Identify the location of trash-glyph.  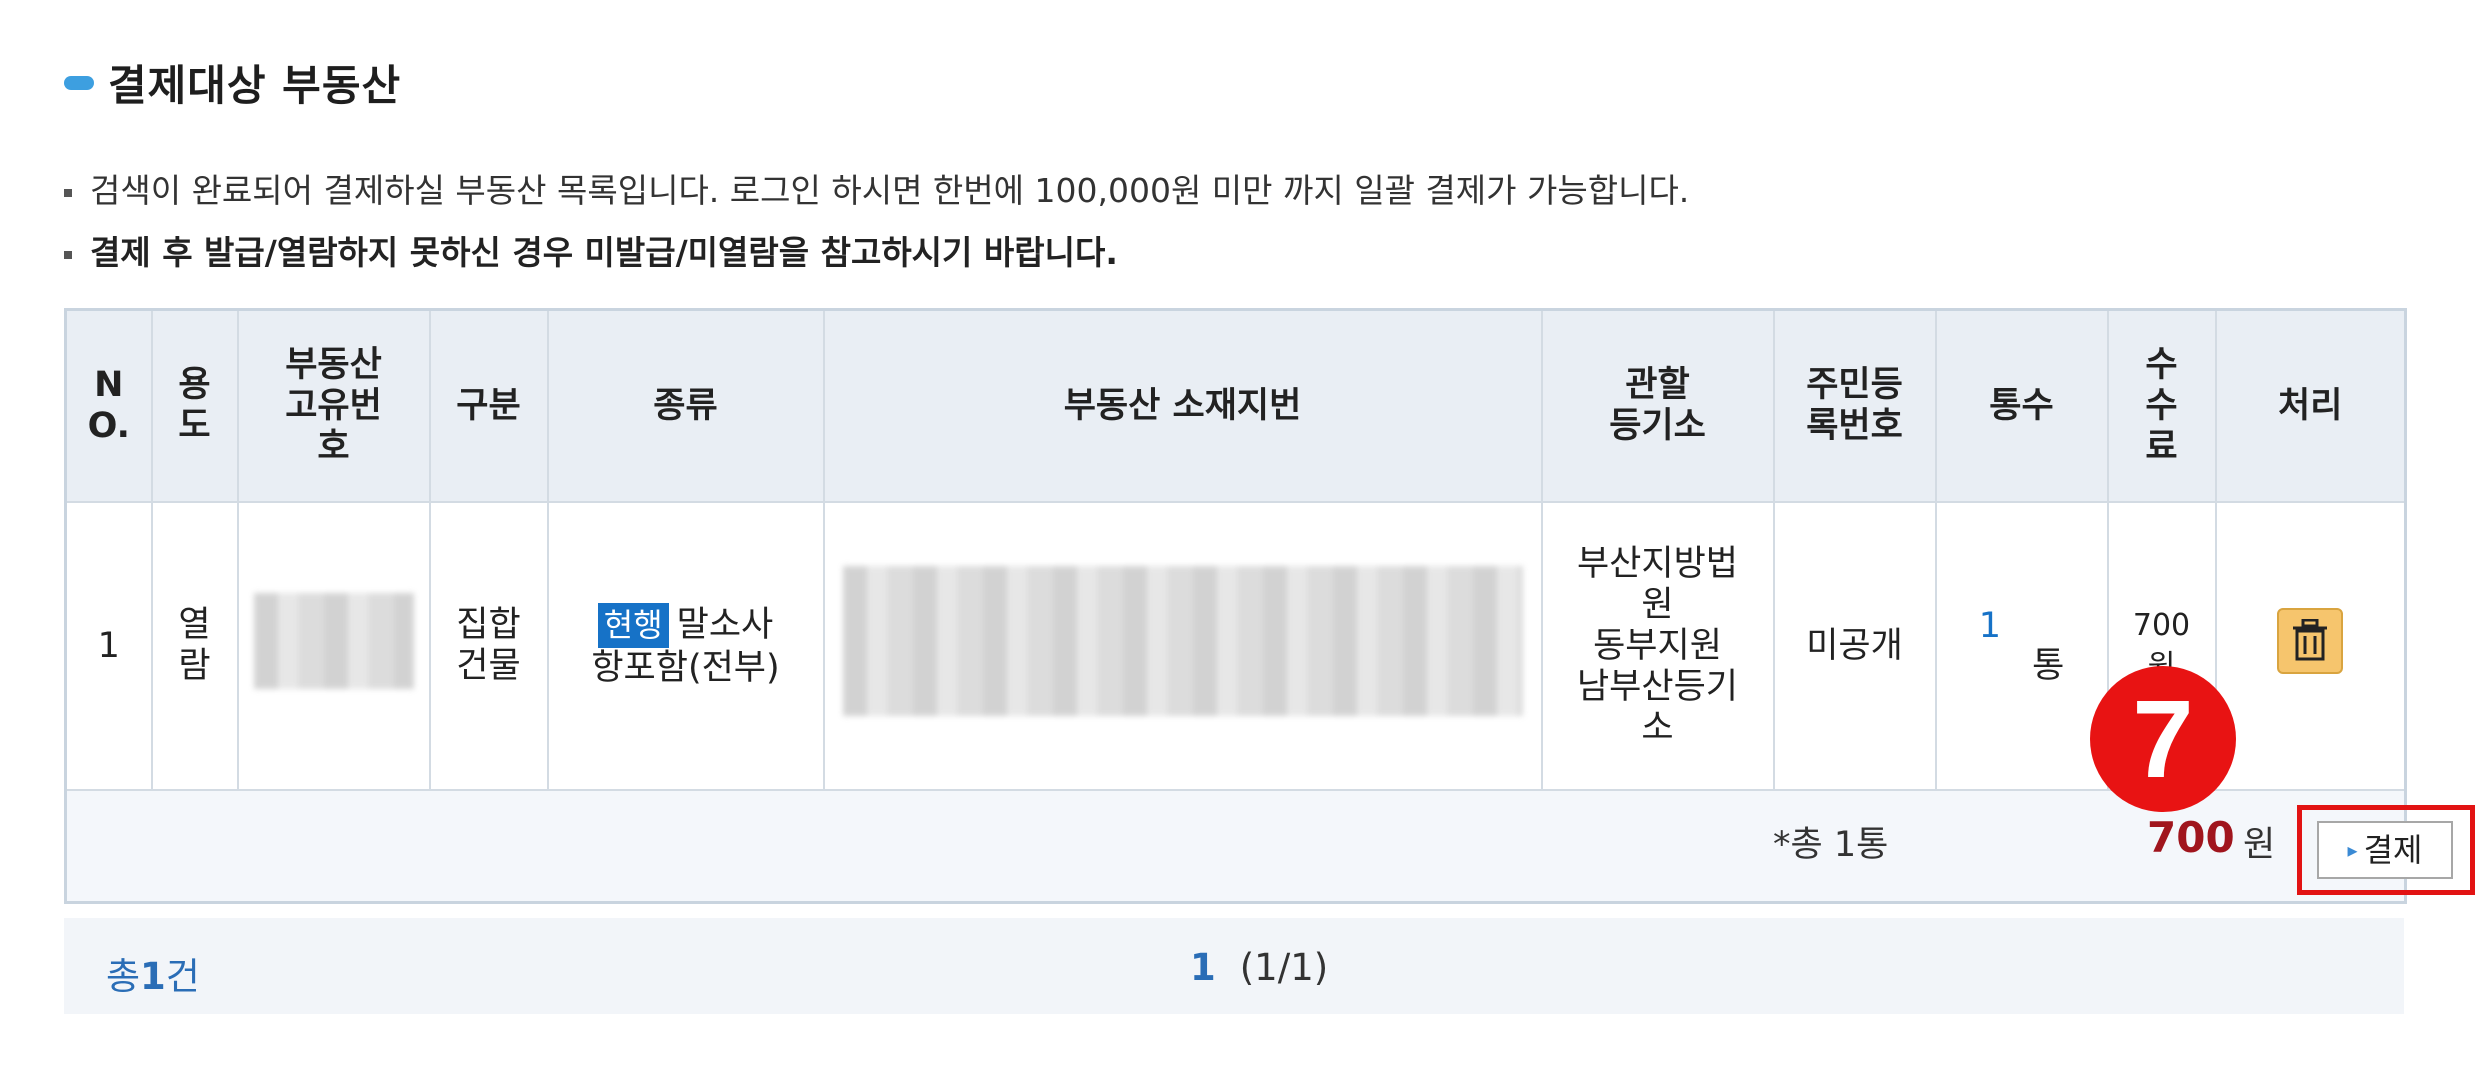
(2310, 640).